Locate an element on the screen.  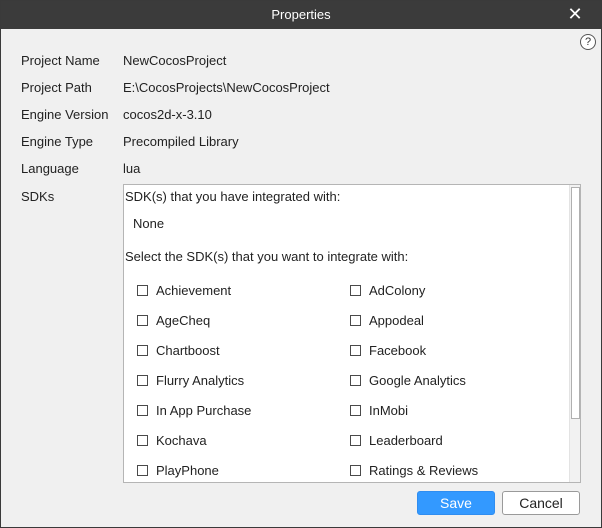
help-icon: ? is located at coordinates (588, 42).